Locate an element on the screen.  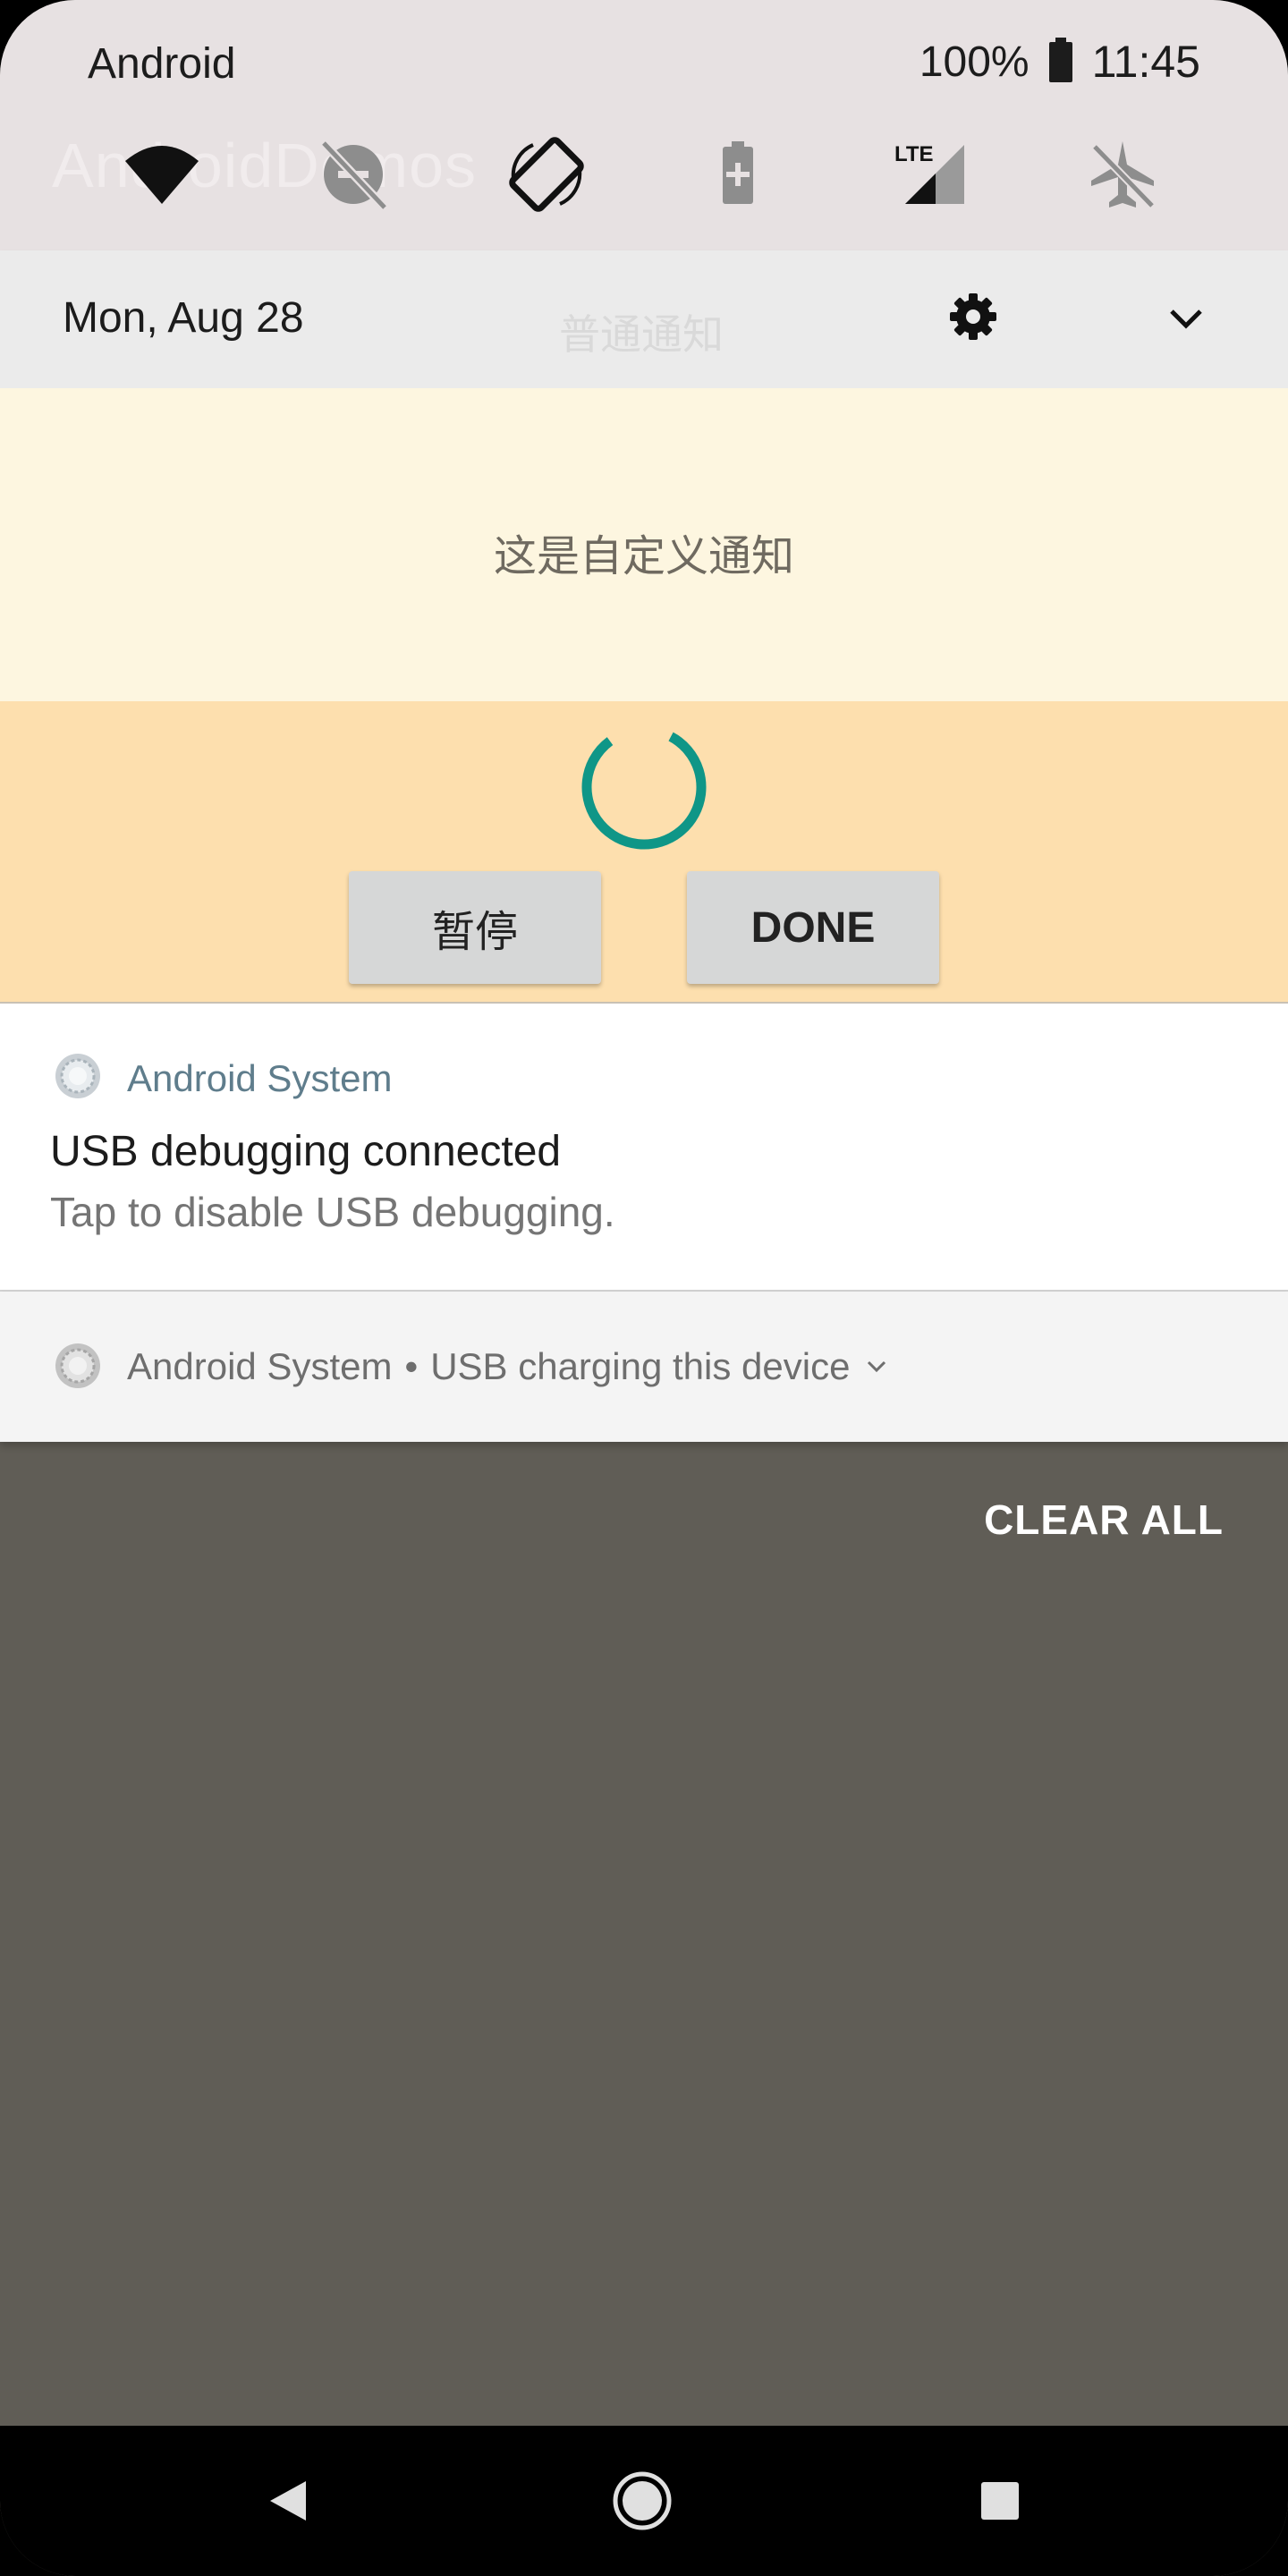
do-not-disturb-off-icon is located at coordinates (353, 174).